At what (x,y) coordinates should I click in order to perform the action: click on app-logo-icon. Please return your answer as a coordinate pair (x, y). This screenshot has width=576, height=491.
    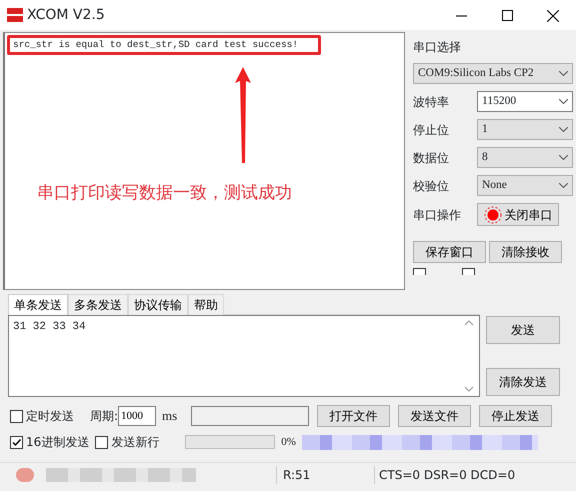
    Looking at the image, I should click on (15, 15).